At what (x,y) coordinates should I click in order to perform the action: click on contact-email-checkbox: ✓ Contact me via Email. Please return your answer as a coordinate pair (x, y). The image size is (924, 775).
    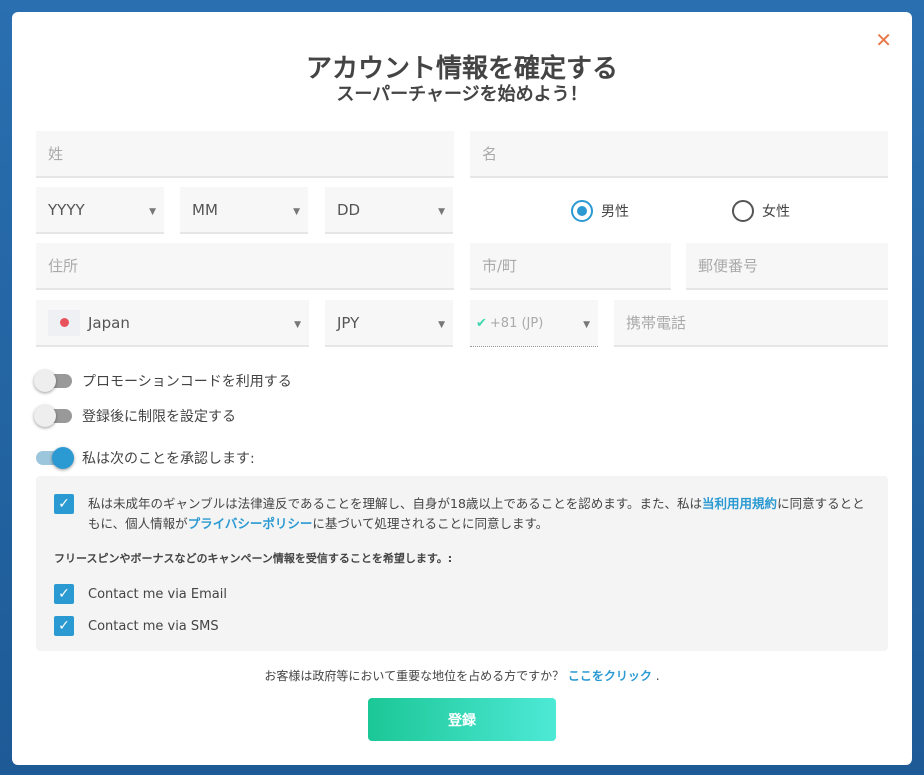
    Looking at the image, I should click on (140, 594).